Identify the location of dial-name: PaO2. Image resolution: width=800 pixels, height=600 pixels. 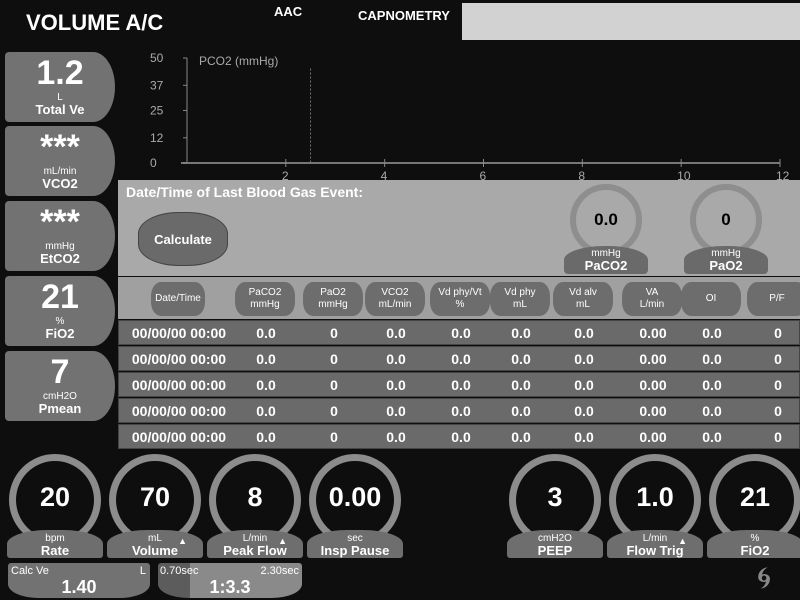
(726, 265).